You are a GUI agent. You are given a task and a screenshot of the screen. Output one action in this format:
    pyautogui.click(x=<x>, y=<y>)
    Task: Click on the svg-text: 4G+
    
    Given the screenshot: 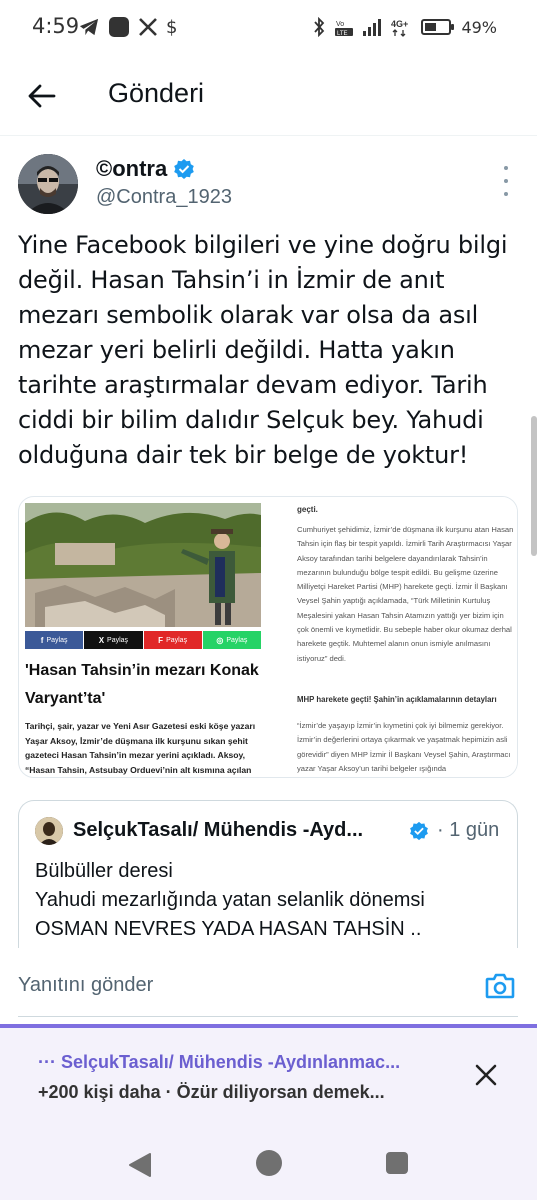 What is the action you would take?
    pyautogui.click(x=399, y=24)
    